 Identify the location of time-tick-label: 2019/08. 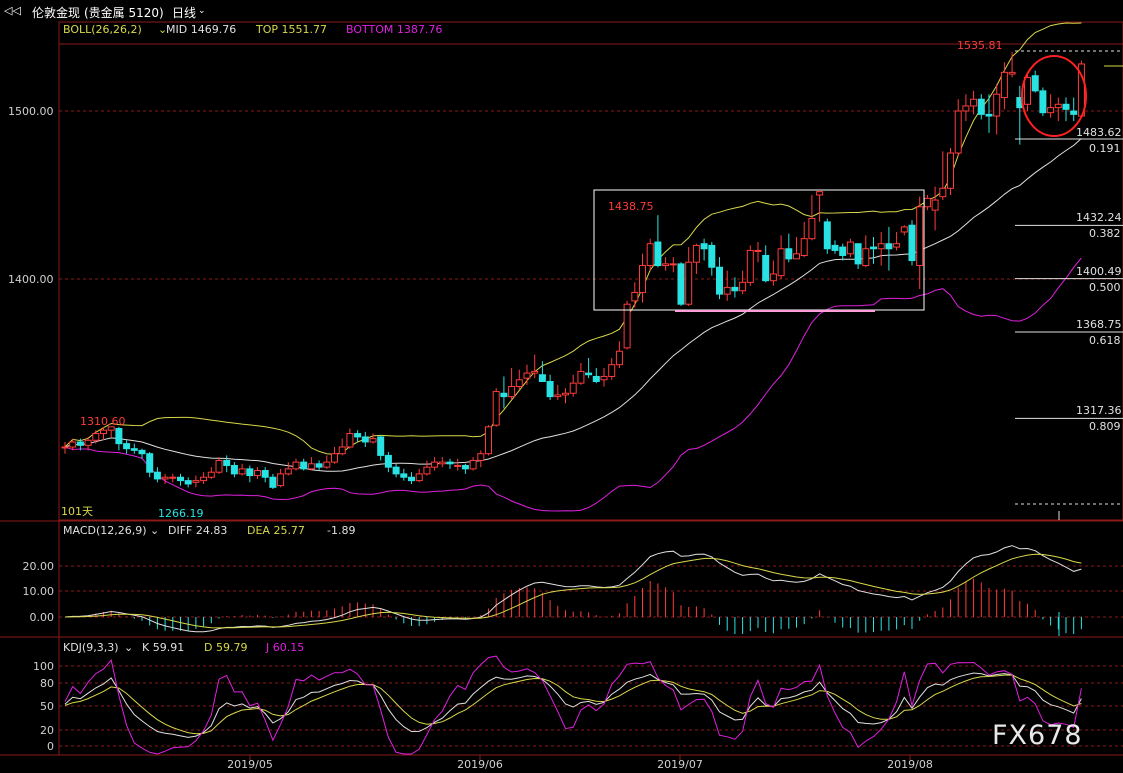
(910, 764).